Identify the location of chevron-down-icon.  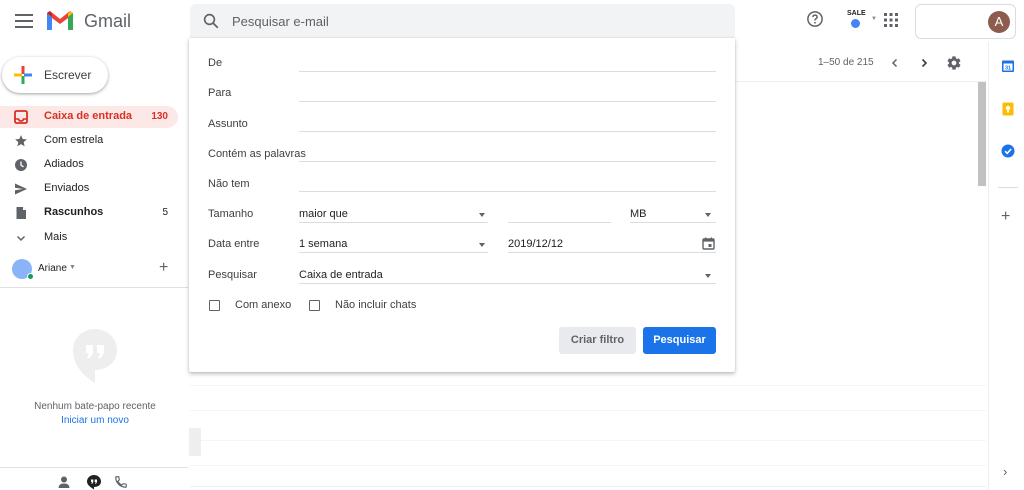
(21, 238).